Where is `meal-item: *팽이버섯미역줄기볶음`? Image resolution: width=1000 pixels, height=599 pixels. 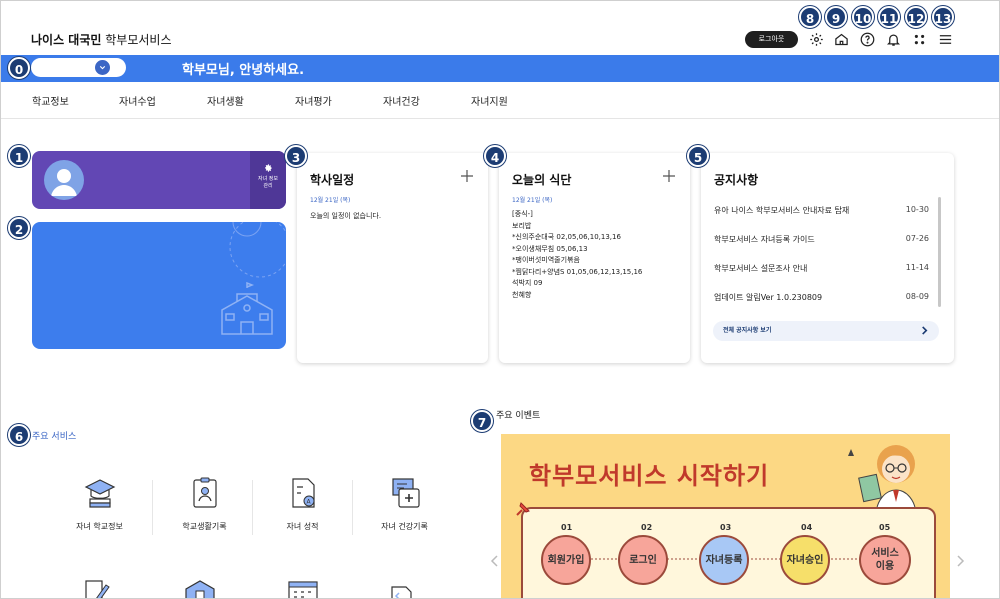
meal-item: *팽이버섯미역줄기볶음 is located at coordinates (546, 260).